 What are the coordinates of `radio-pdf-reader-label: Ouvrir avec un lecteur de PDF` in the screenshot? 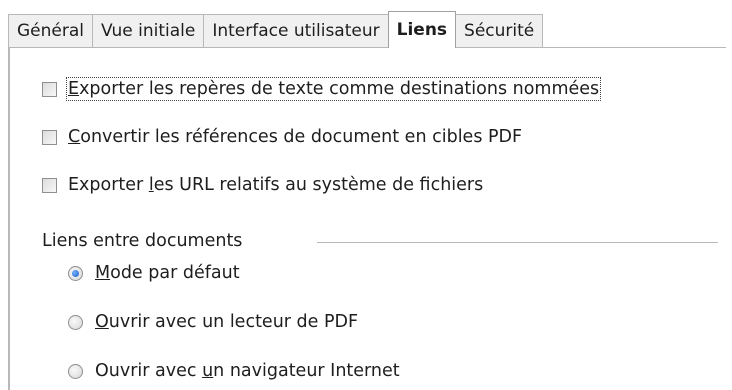 It's located at (226, 322).